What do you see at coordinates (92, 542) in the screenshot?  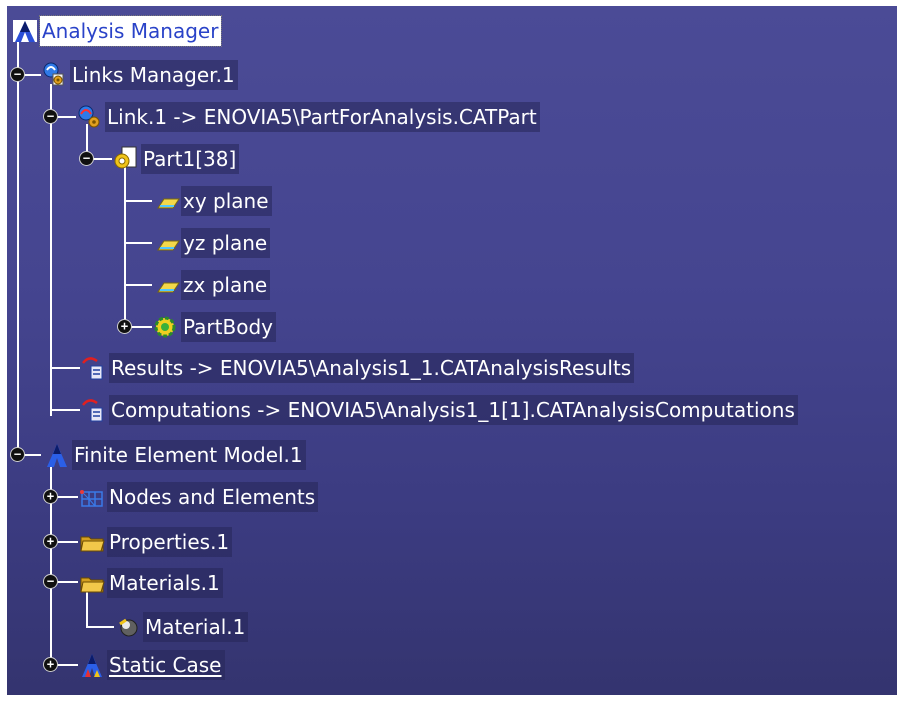 I see `folder-icon` at bounding box center [92, 542].